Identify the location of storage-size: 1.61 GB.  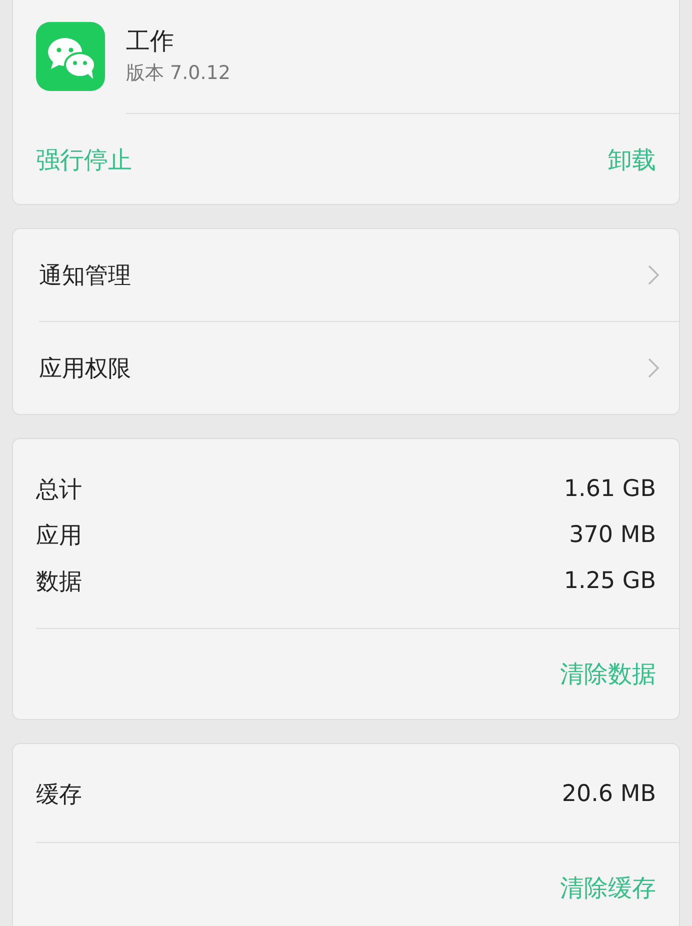
(610, 489).